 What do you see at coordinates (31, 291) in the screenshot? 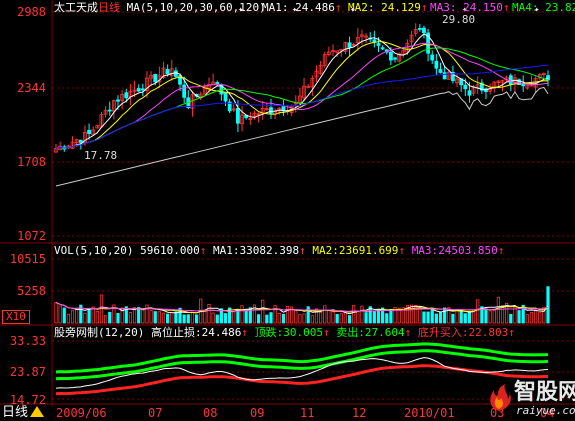
I see `vol-ytick-mid: 5258` at bounding box center [31, 291].